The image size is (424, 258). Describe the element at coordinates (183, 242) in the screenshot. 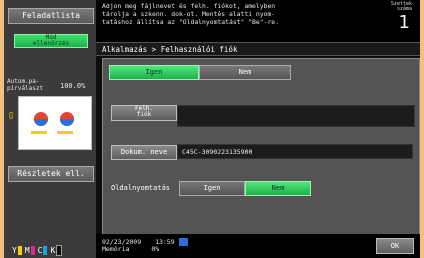

I see `network-icon` at that location.